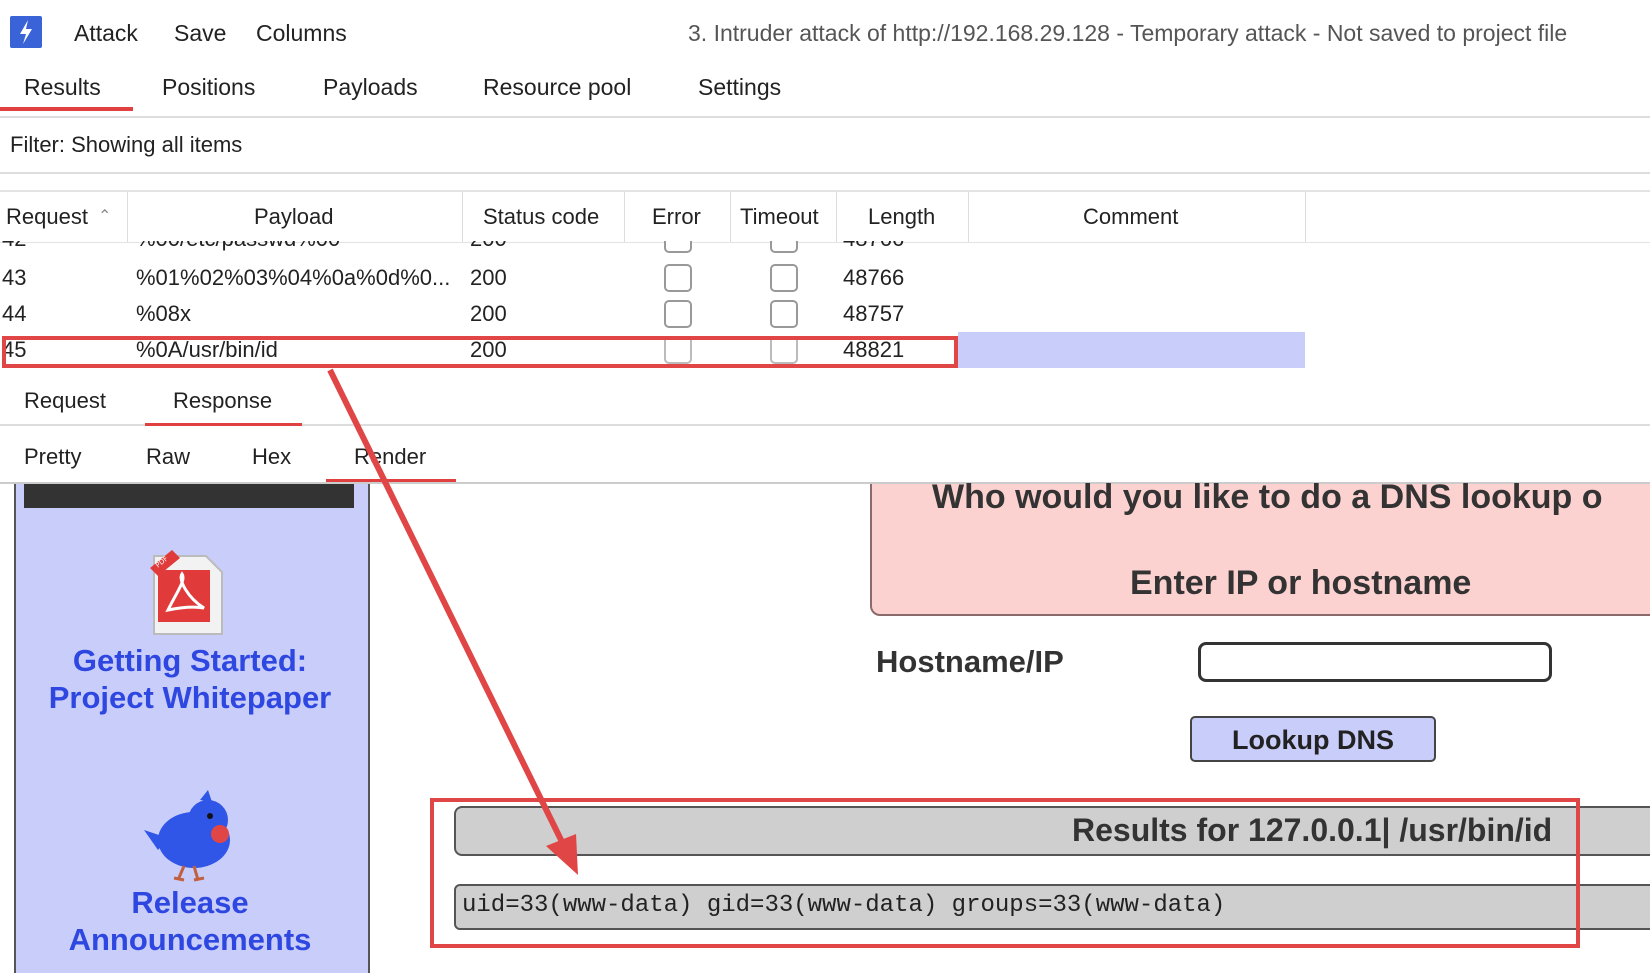 Image resolution: width=1650 pixels, height=973 pixels. I want to click on results-highlight-box, so click(1005, 873).